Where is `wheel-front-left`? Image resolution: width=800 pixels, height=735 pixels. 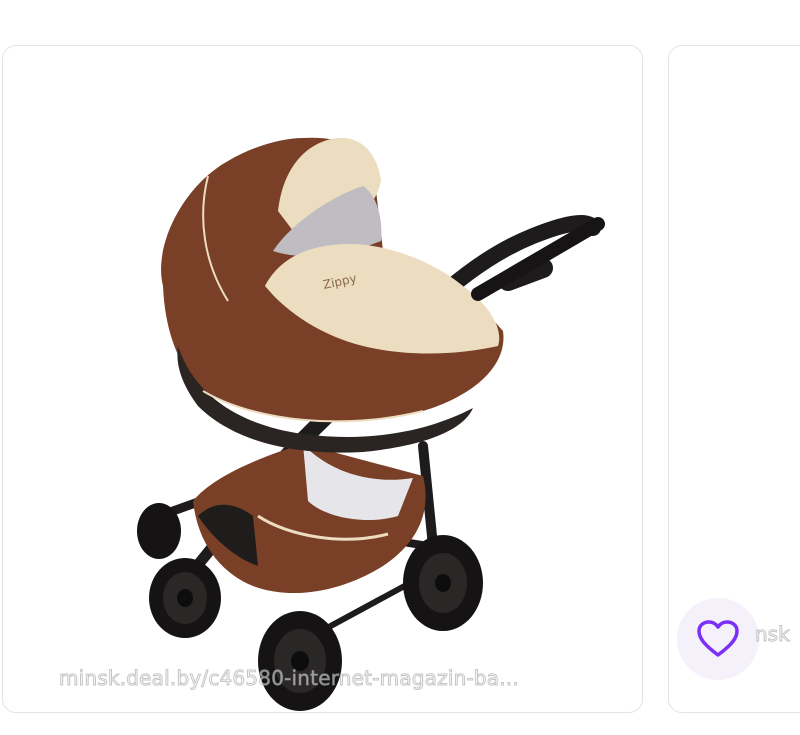
wheel-front-left is located at coordinates (185, 598).